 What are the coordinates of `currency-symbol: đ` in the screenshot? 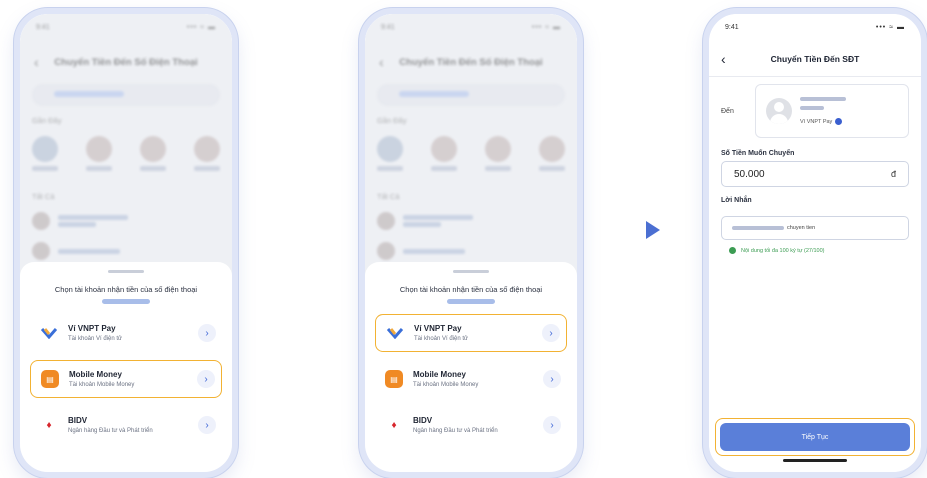 It's located at (893, 174).